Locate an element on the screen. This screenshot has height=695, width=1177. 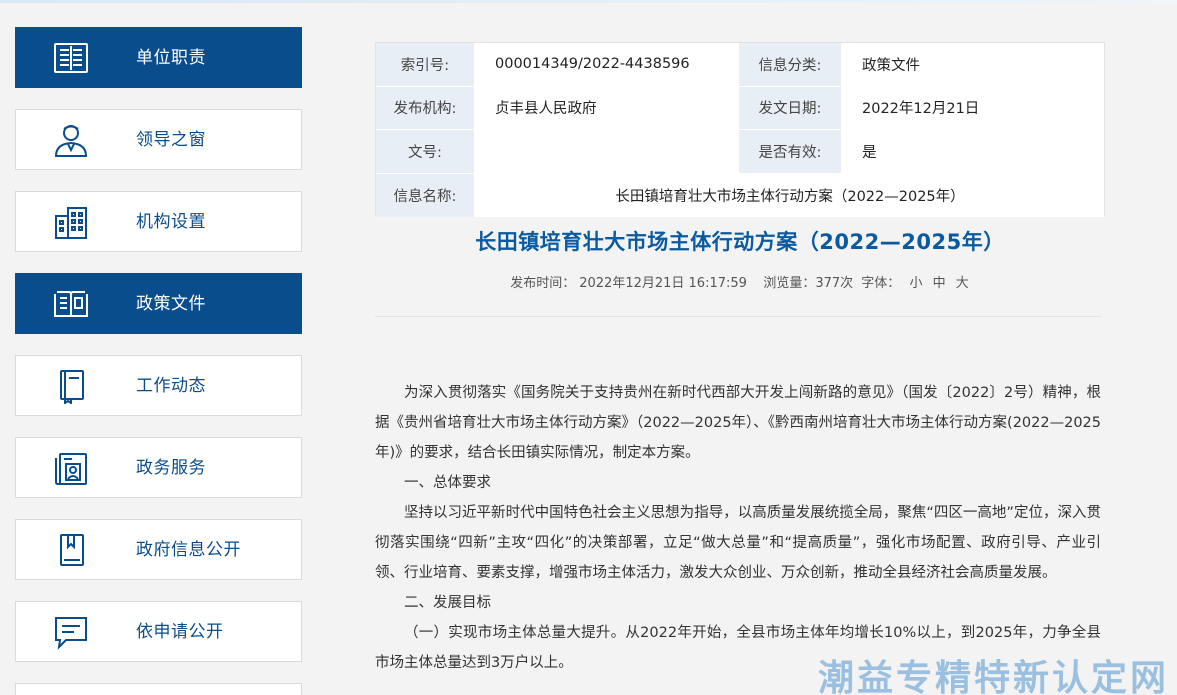
sidebar-item-duties: 单位职责 is located at coordinates (158, 57).